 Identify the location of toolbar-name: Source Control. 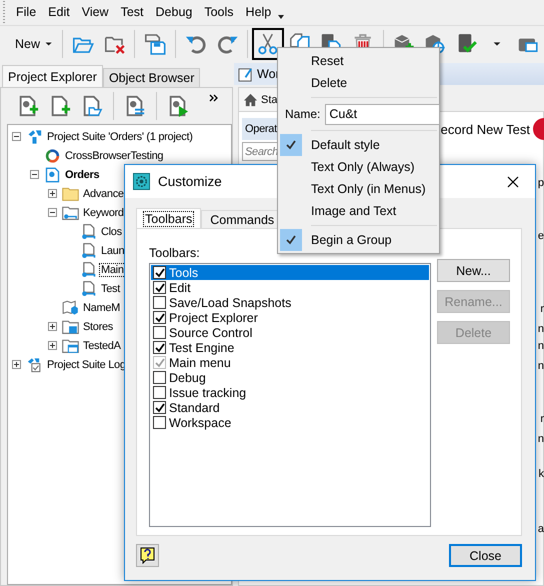
(210, 333).